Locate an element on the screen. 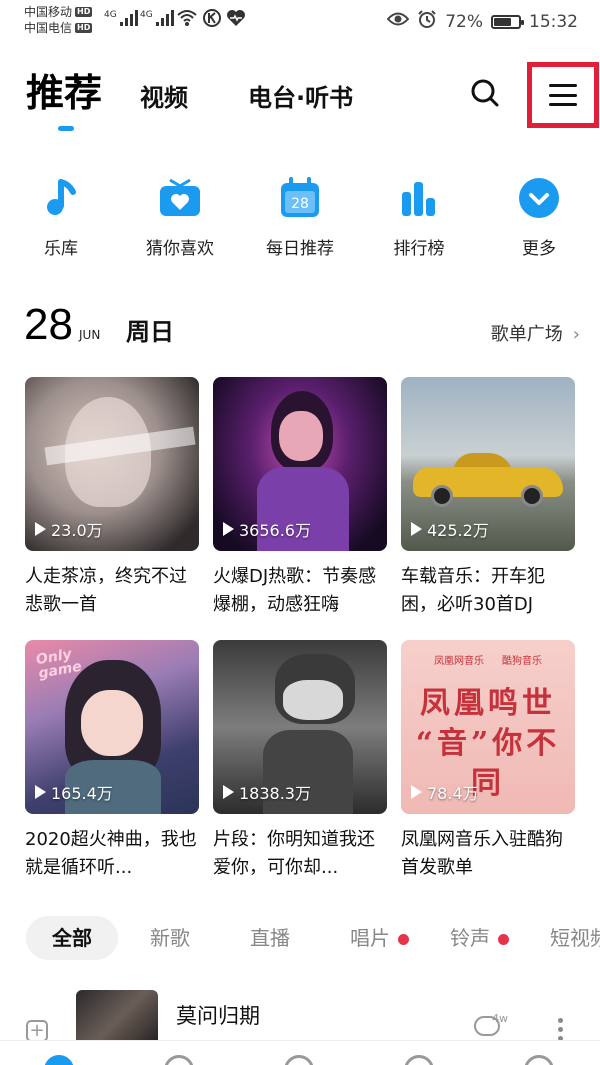  filter-new-songs: 新歌 is located at coordinates (170, 938).